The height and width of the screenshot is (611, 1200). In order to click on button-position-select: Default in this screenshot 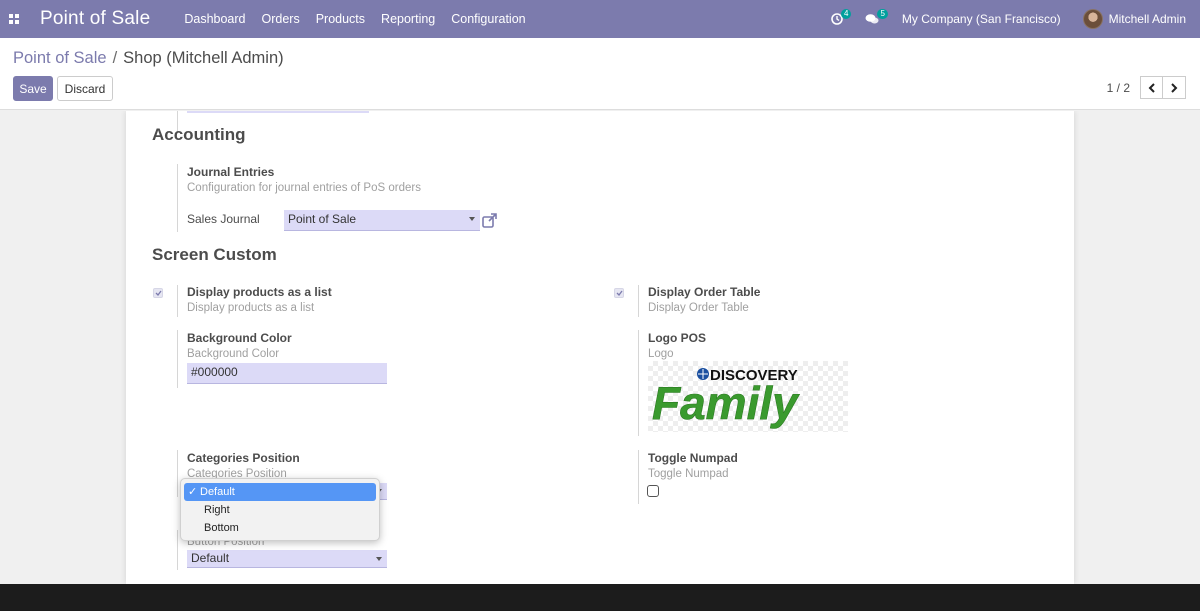, I will do `click(287, 559)`.